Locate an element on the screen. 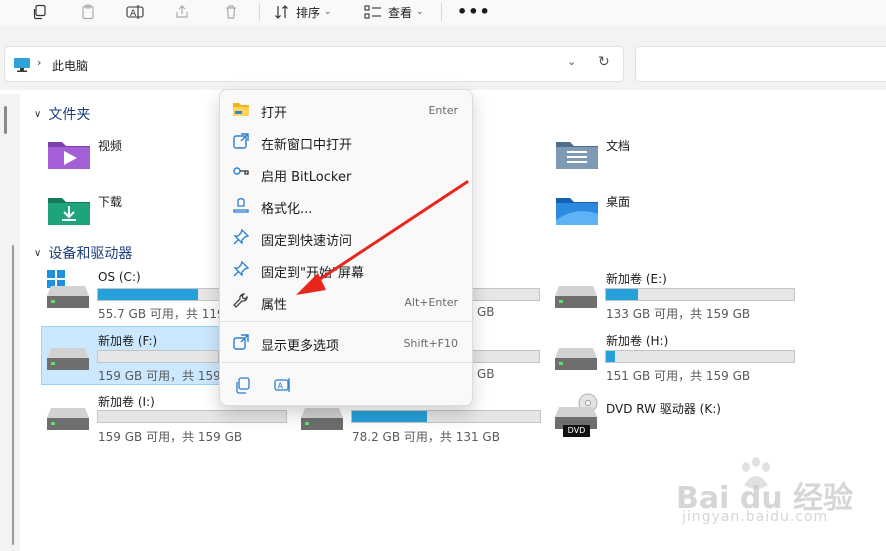 The width and height of the screenshot is (886, 551). desktop-folder-icon is located at coordinates (577, 211).